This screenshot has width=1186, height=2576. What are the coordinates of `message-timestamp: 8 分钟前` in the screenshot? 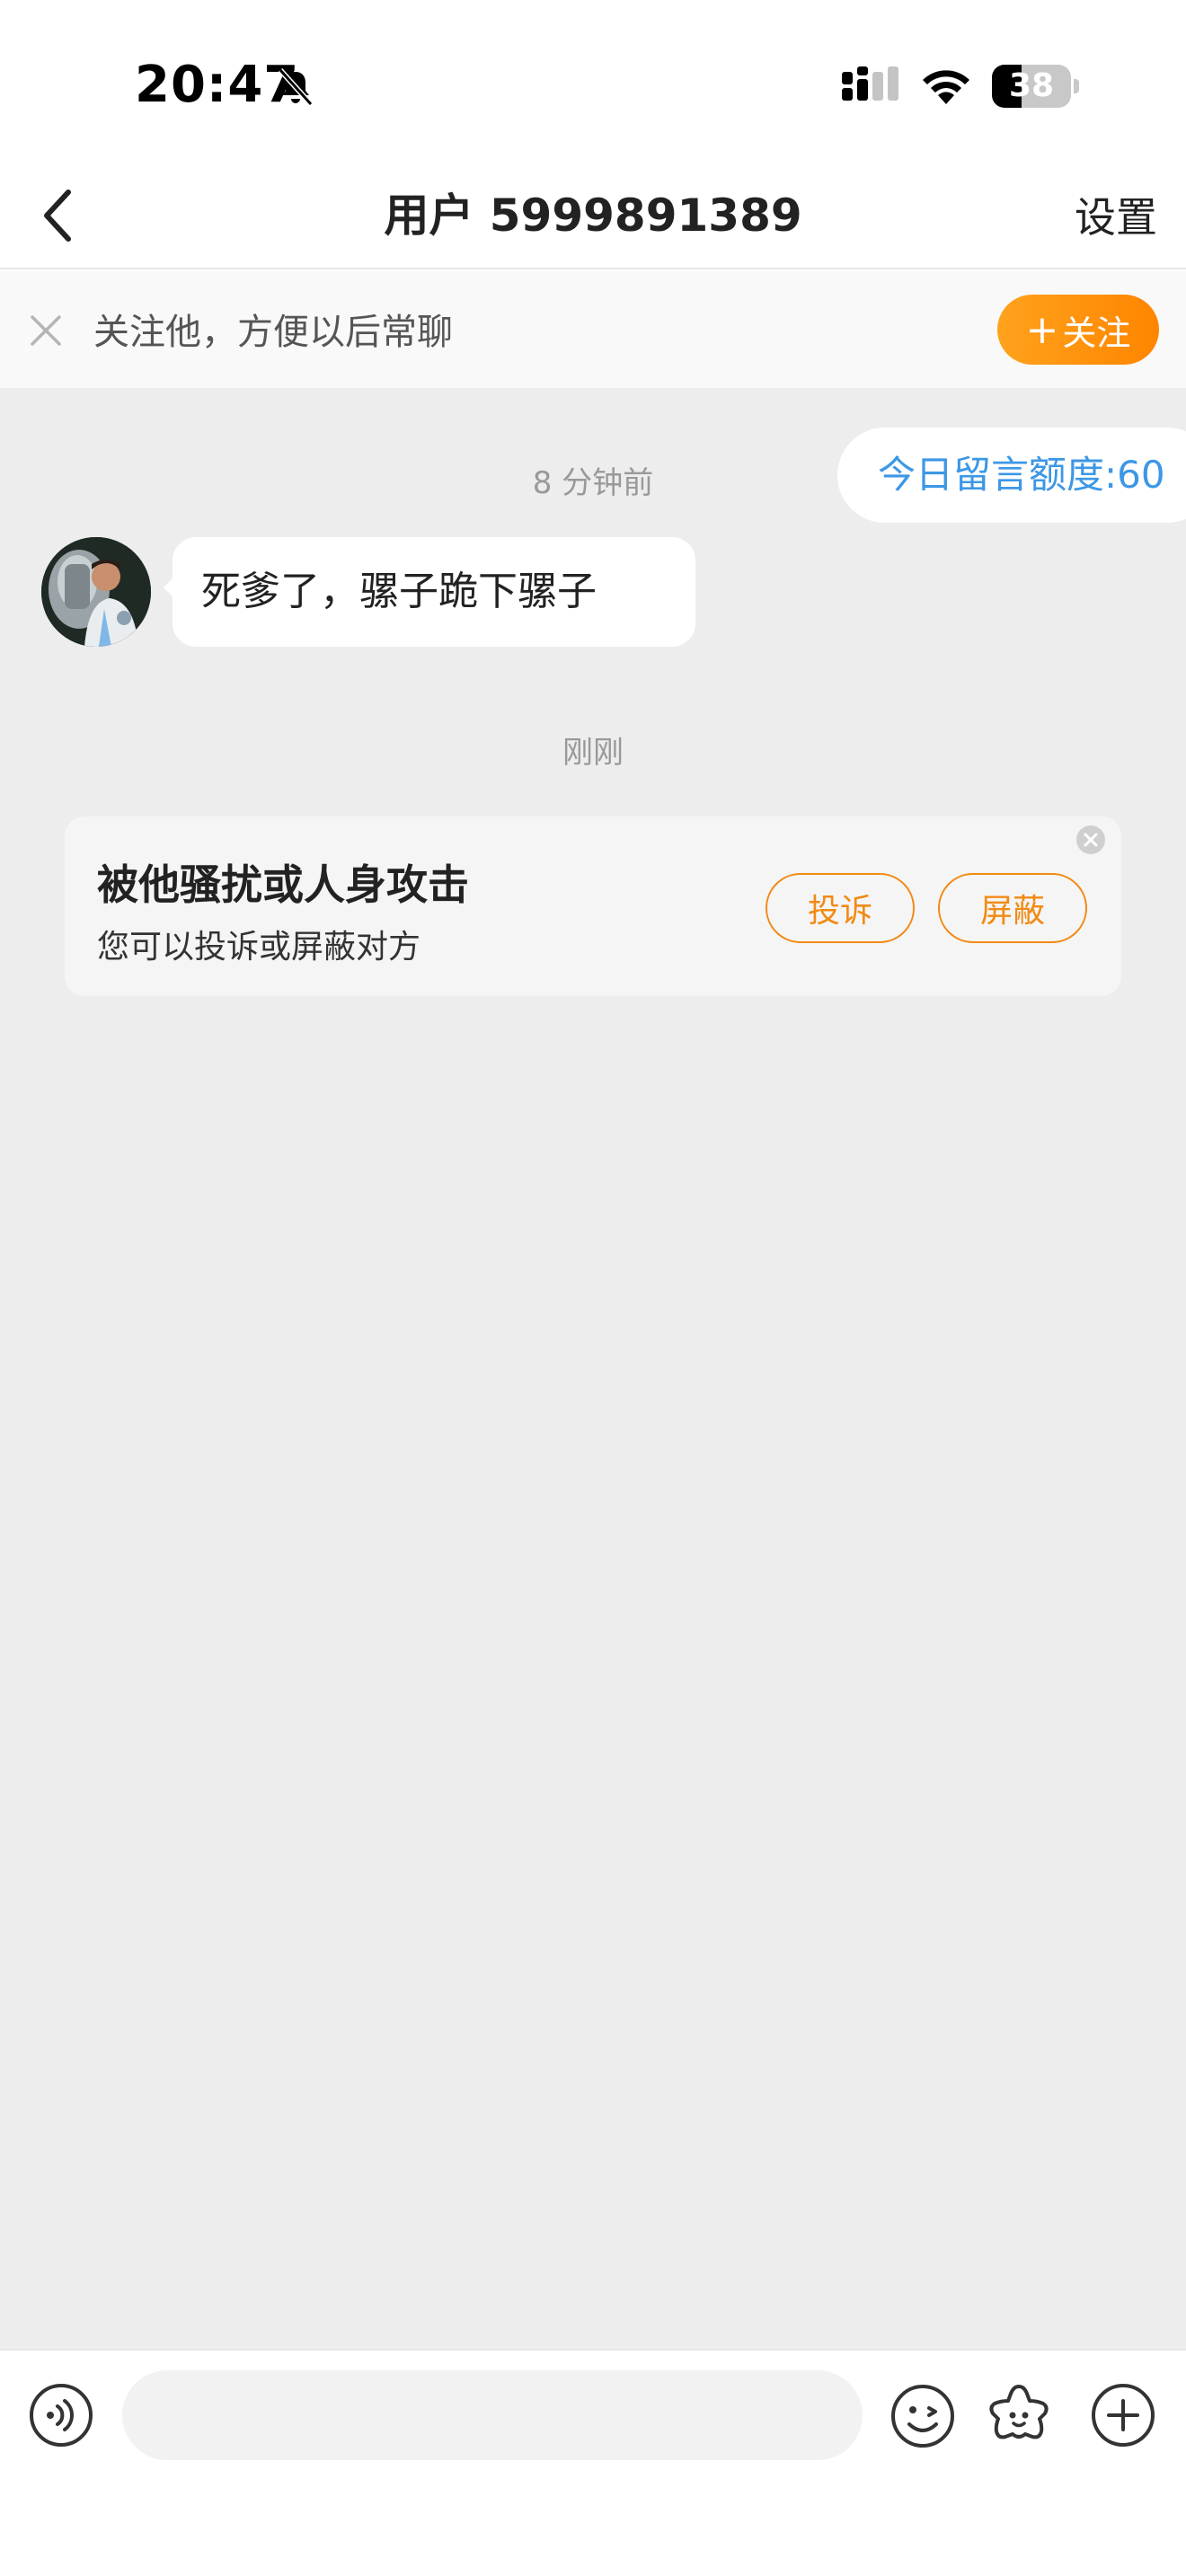 It's located at (593, 483).